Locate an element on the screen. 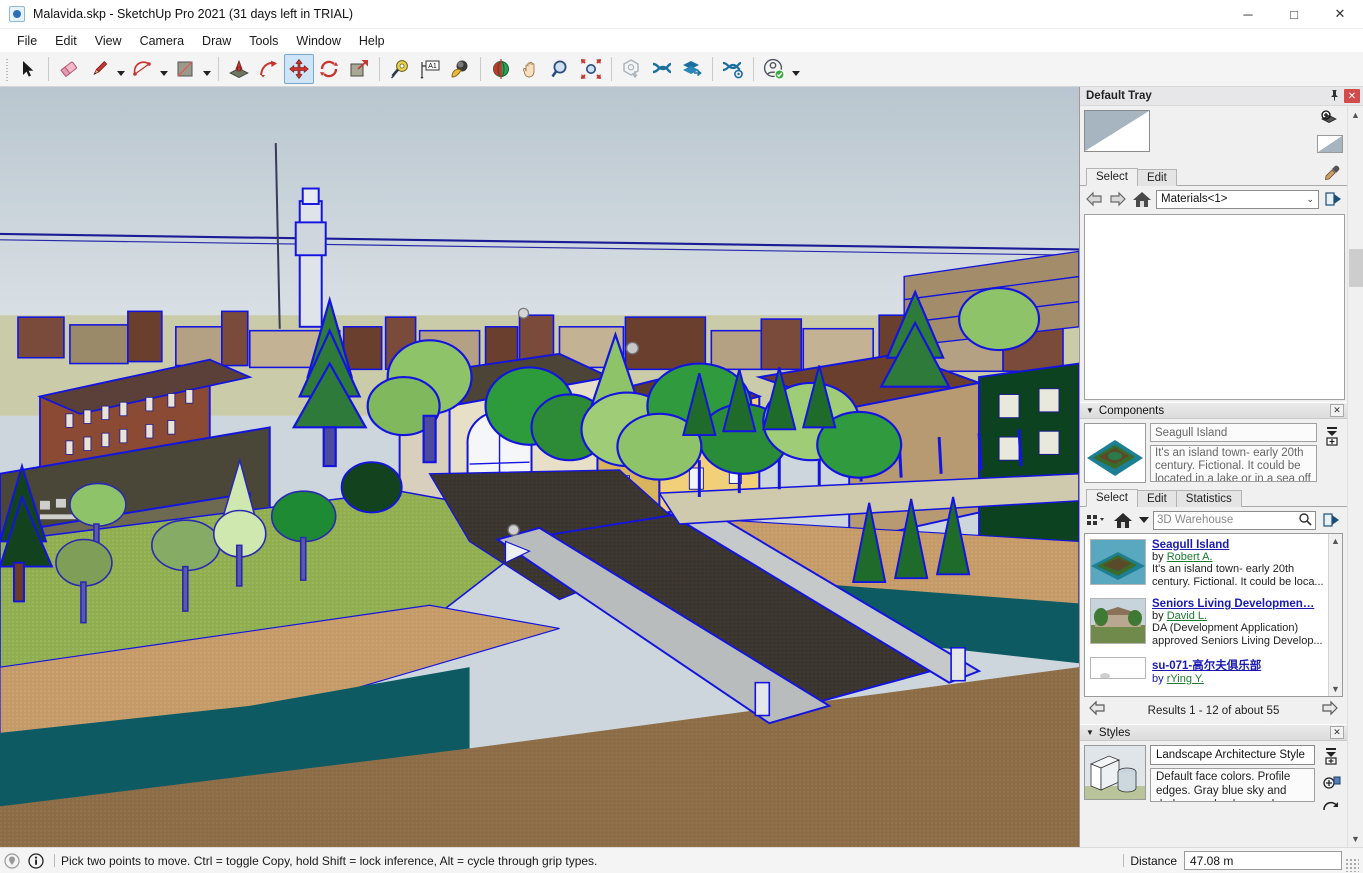 This screenshot has height=873, width=1363. materials-details-button is located at coordinates (1333, 199).